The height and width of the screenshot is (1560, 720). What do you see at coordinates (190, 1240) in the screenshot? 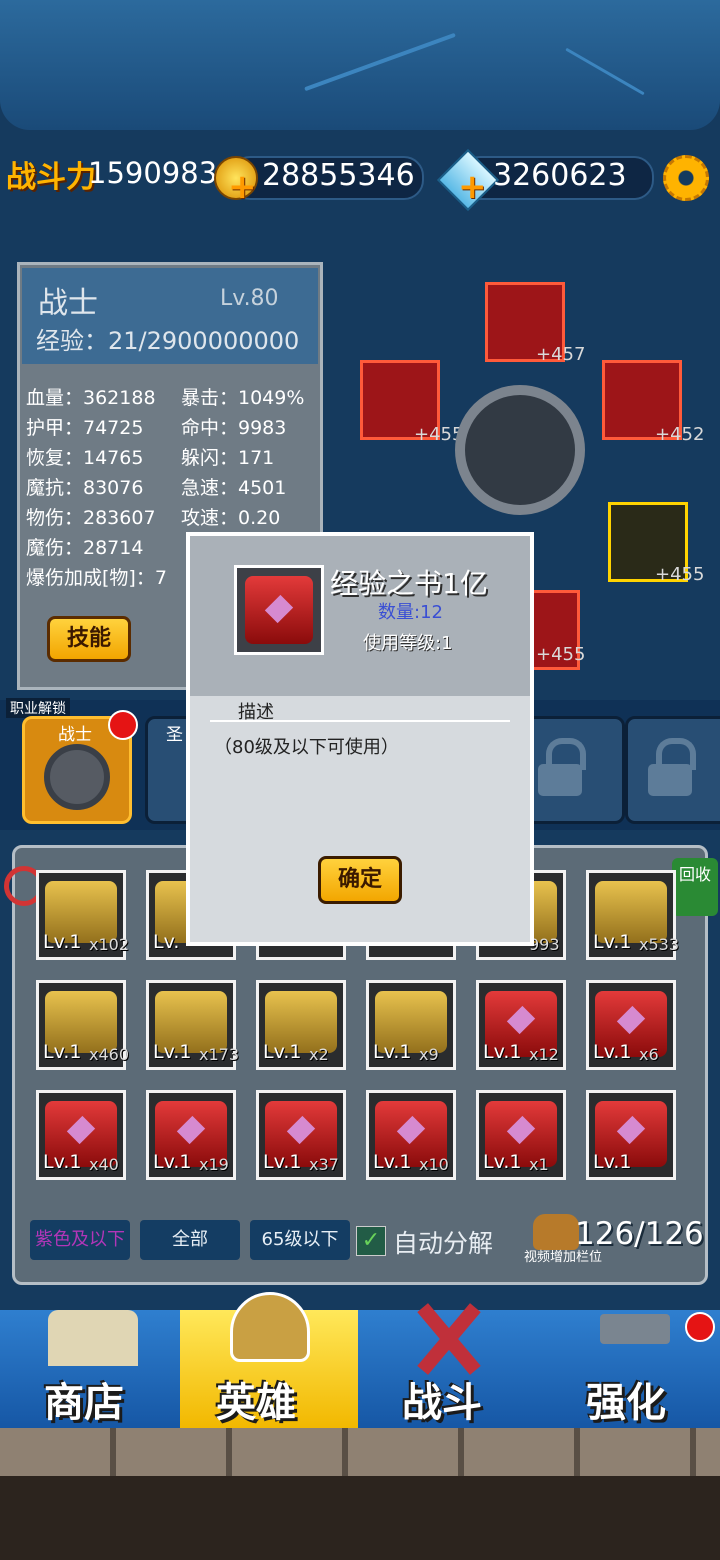
I see `filter-all: 全部` at bounding box center [190, 1240].